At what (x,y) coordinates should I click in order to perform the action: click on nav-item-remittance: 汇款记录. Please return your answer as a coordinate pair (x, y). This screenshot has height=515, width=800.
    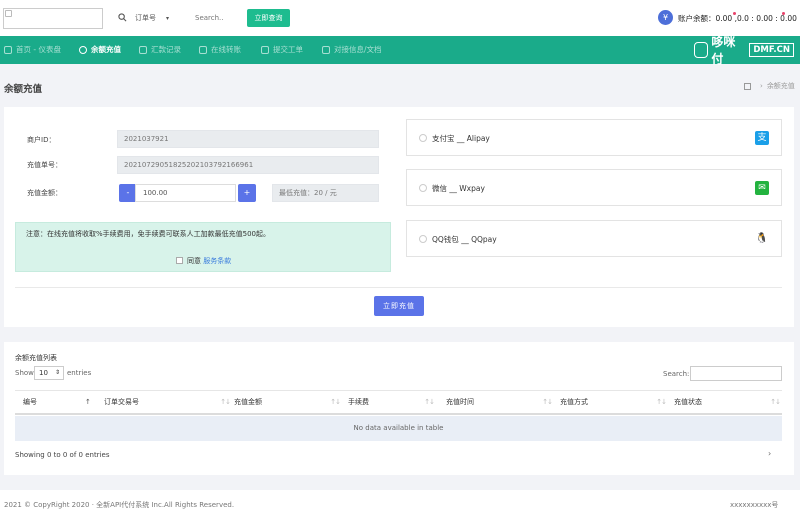
    Looking at the image, I should click on (160, 50).